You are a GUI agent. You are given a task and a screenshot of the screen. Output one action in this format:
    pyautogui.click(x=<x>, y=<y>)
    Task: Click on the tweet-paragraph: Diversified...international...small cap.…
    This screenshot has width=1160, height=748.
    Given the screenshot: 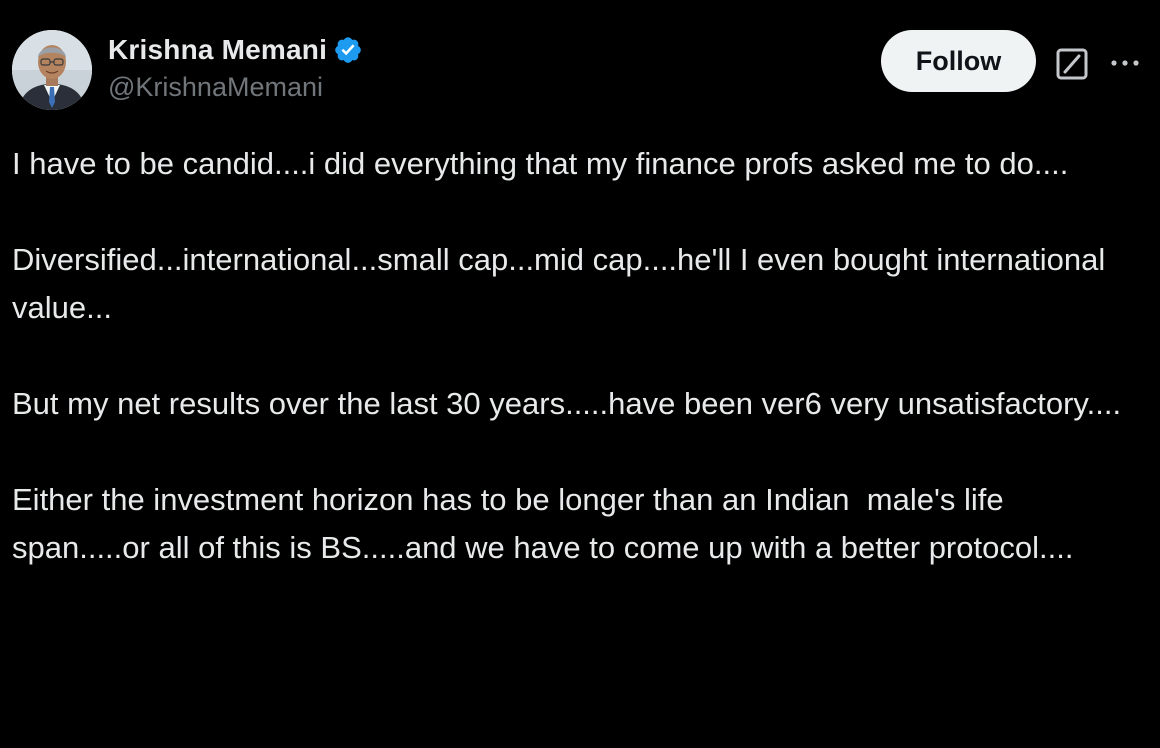 What is the action you would take?
    pyautogui.click(x=563, y=283)
    